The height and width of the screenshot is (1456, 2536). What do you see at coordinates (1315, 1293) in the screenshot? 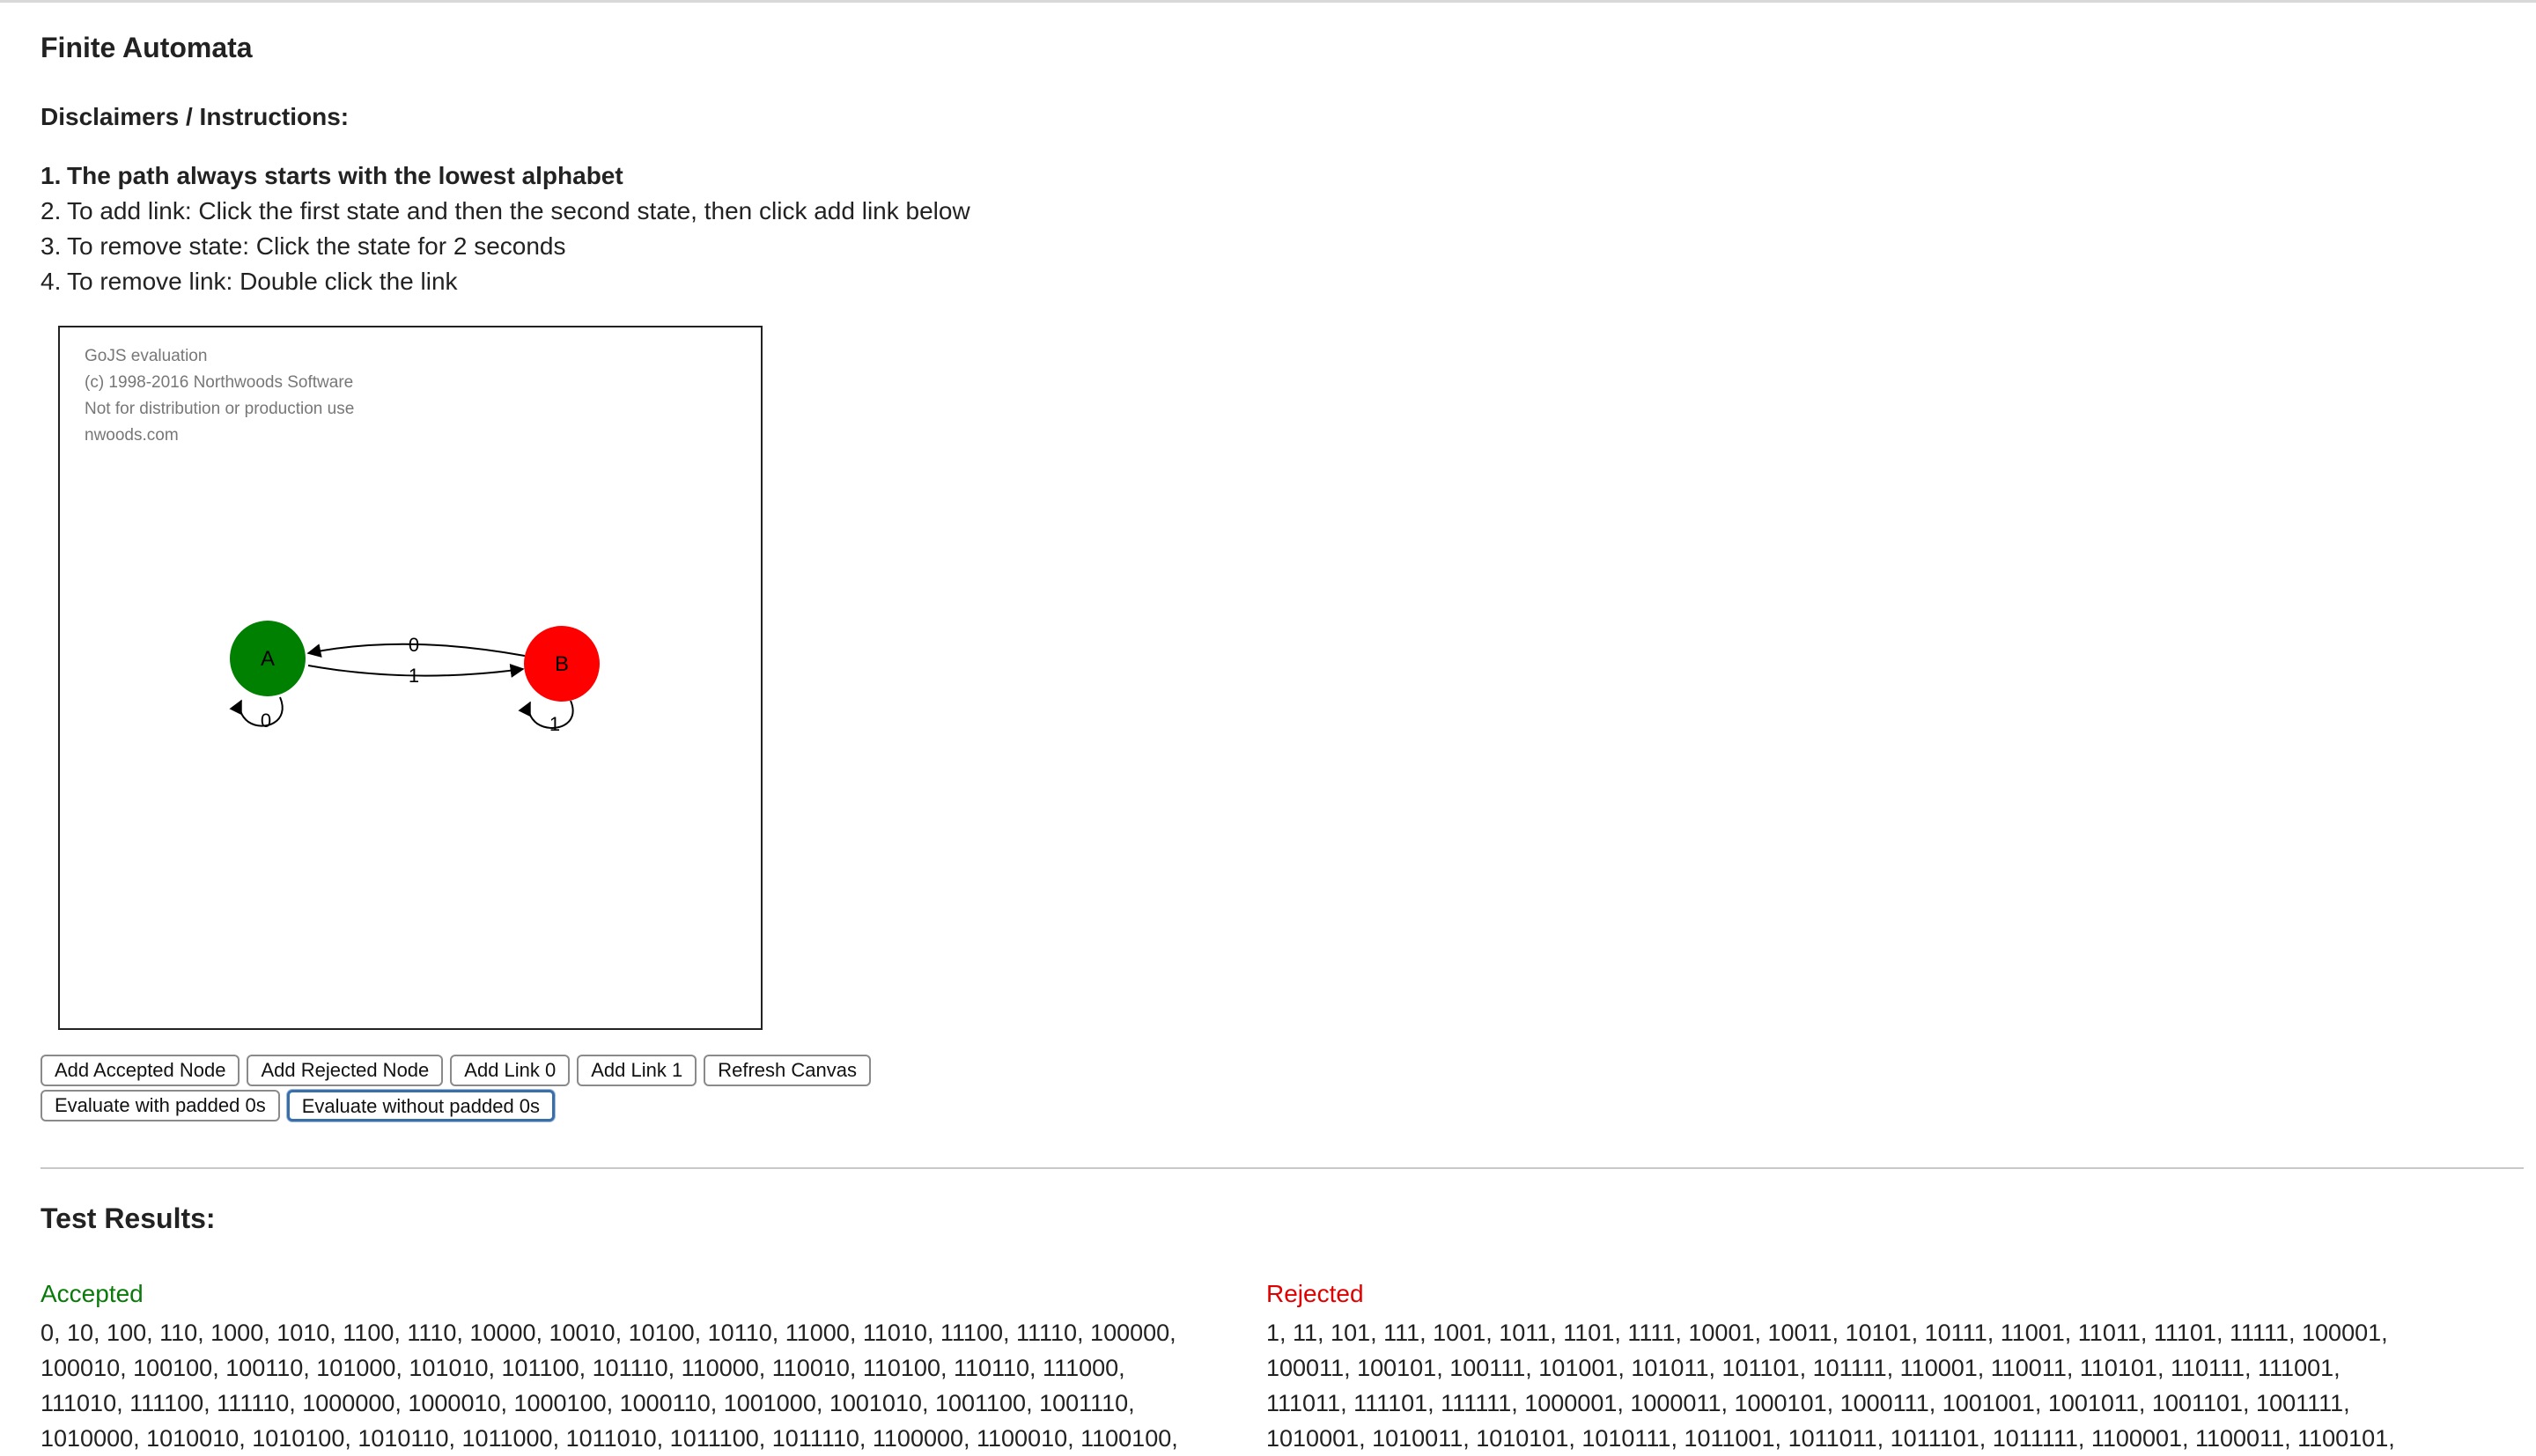
I see `rejected-label: Rejected` at bounding box center [1315, 1293].